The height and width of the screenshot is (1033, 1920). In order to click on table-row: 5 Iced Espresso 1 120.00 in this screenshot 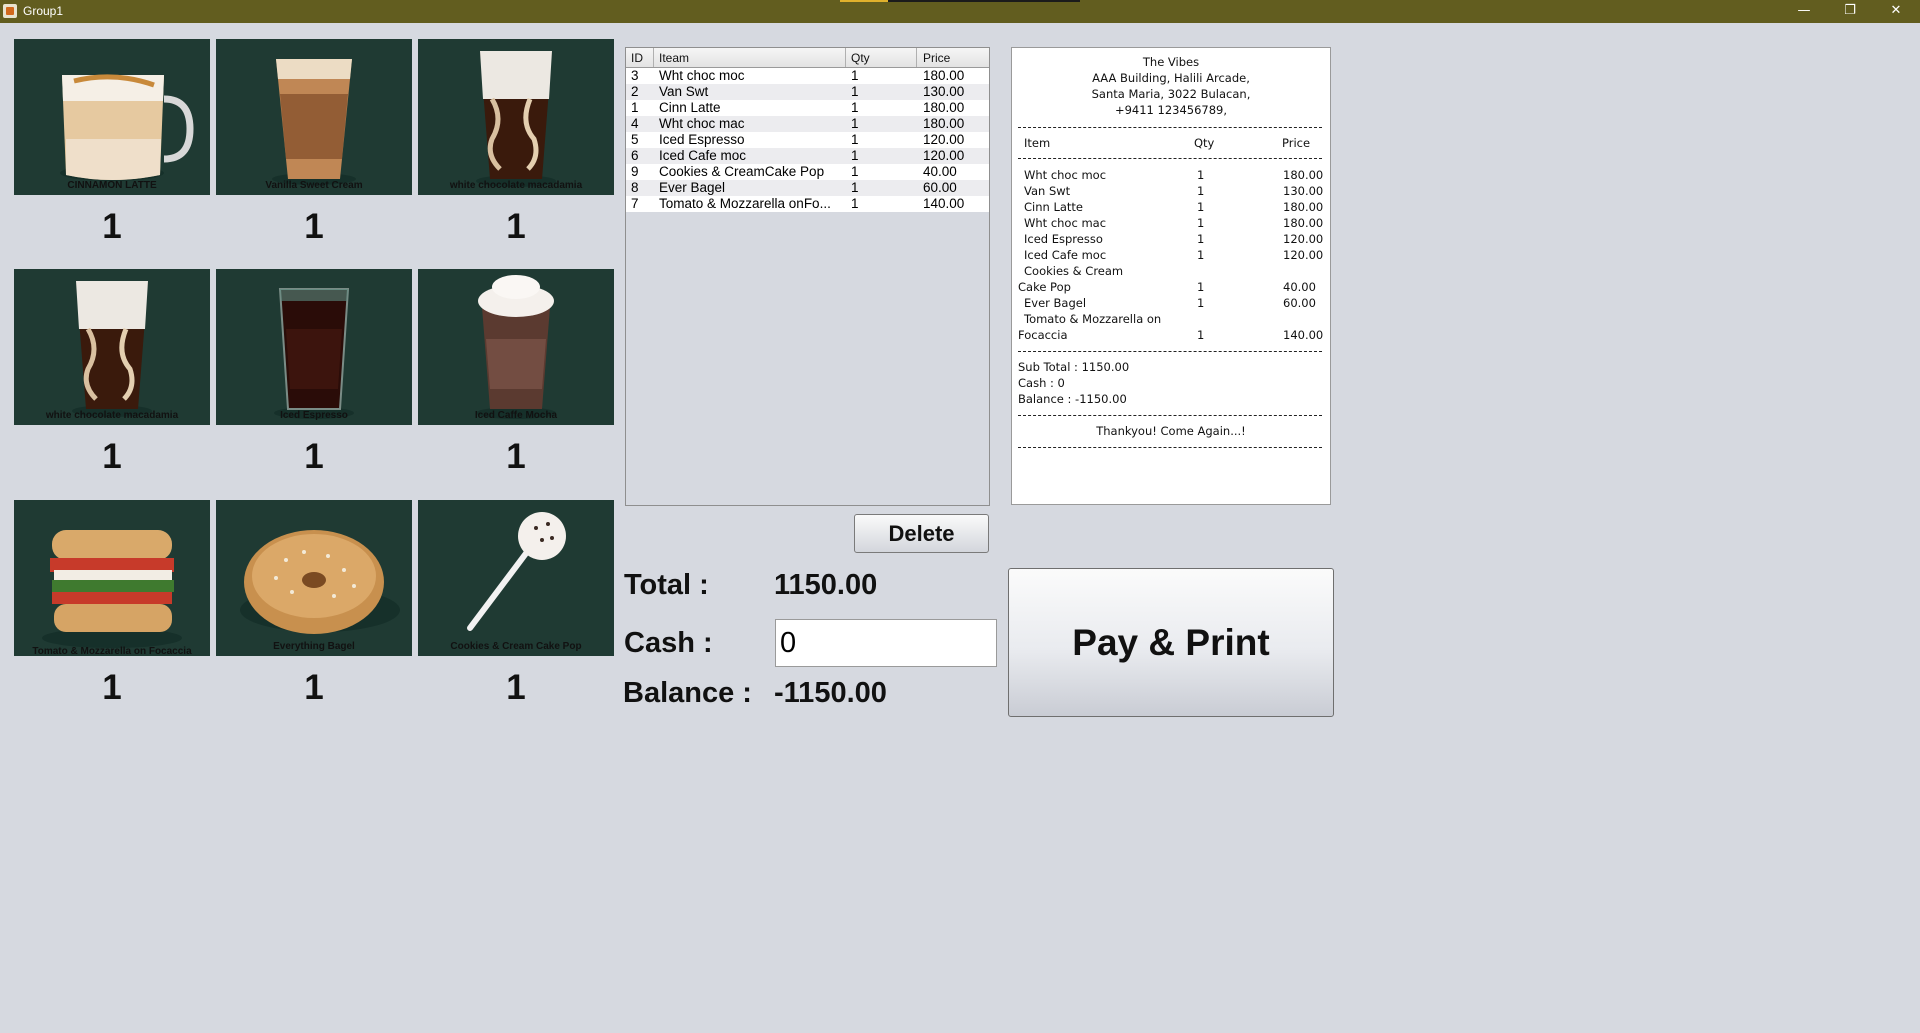, I will do `click(807, 140)`.